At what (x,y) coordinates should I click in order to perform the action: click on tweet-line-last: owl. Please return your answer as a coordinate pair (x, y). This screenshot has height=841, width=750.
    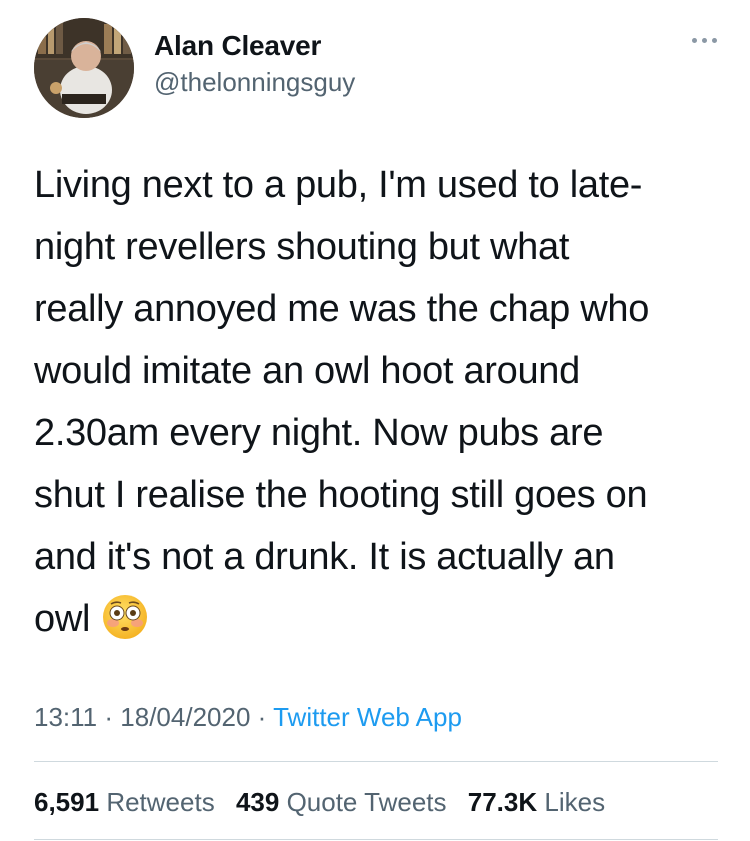
    Looking at the image, I should click on (384, 619).